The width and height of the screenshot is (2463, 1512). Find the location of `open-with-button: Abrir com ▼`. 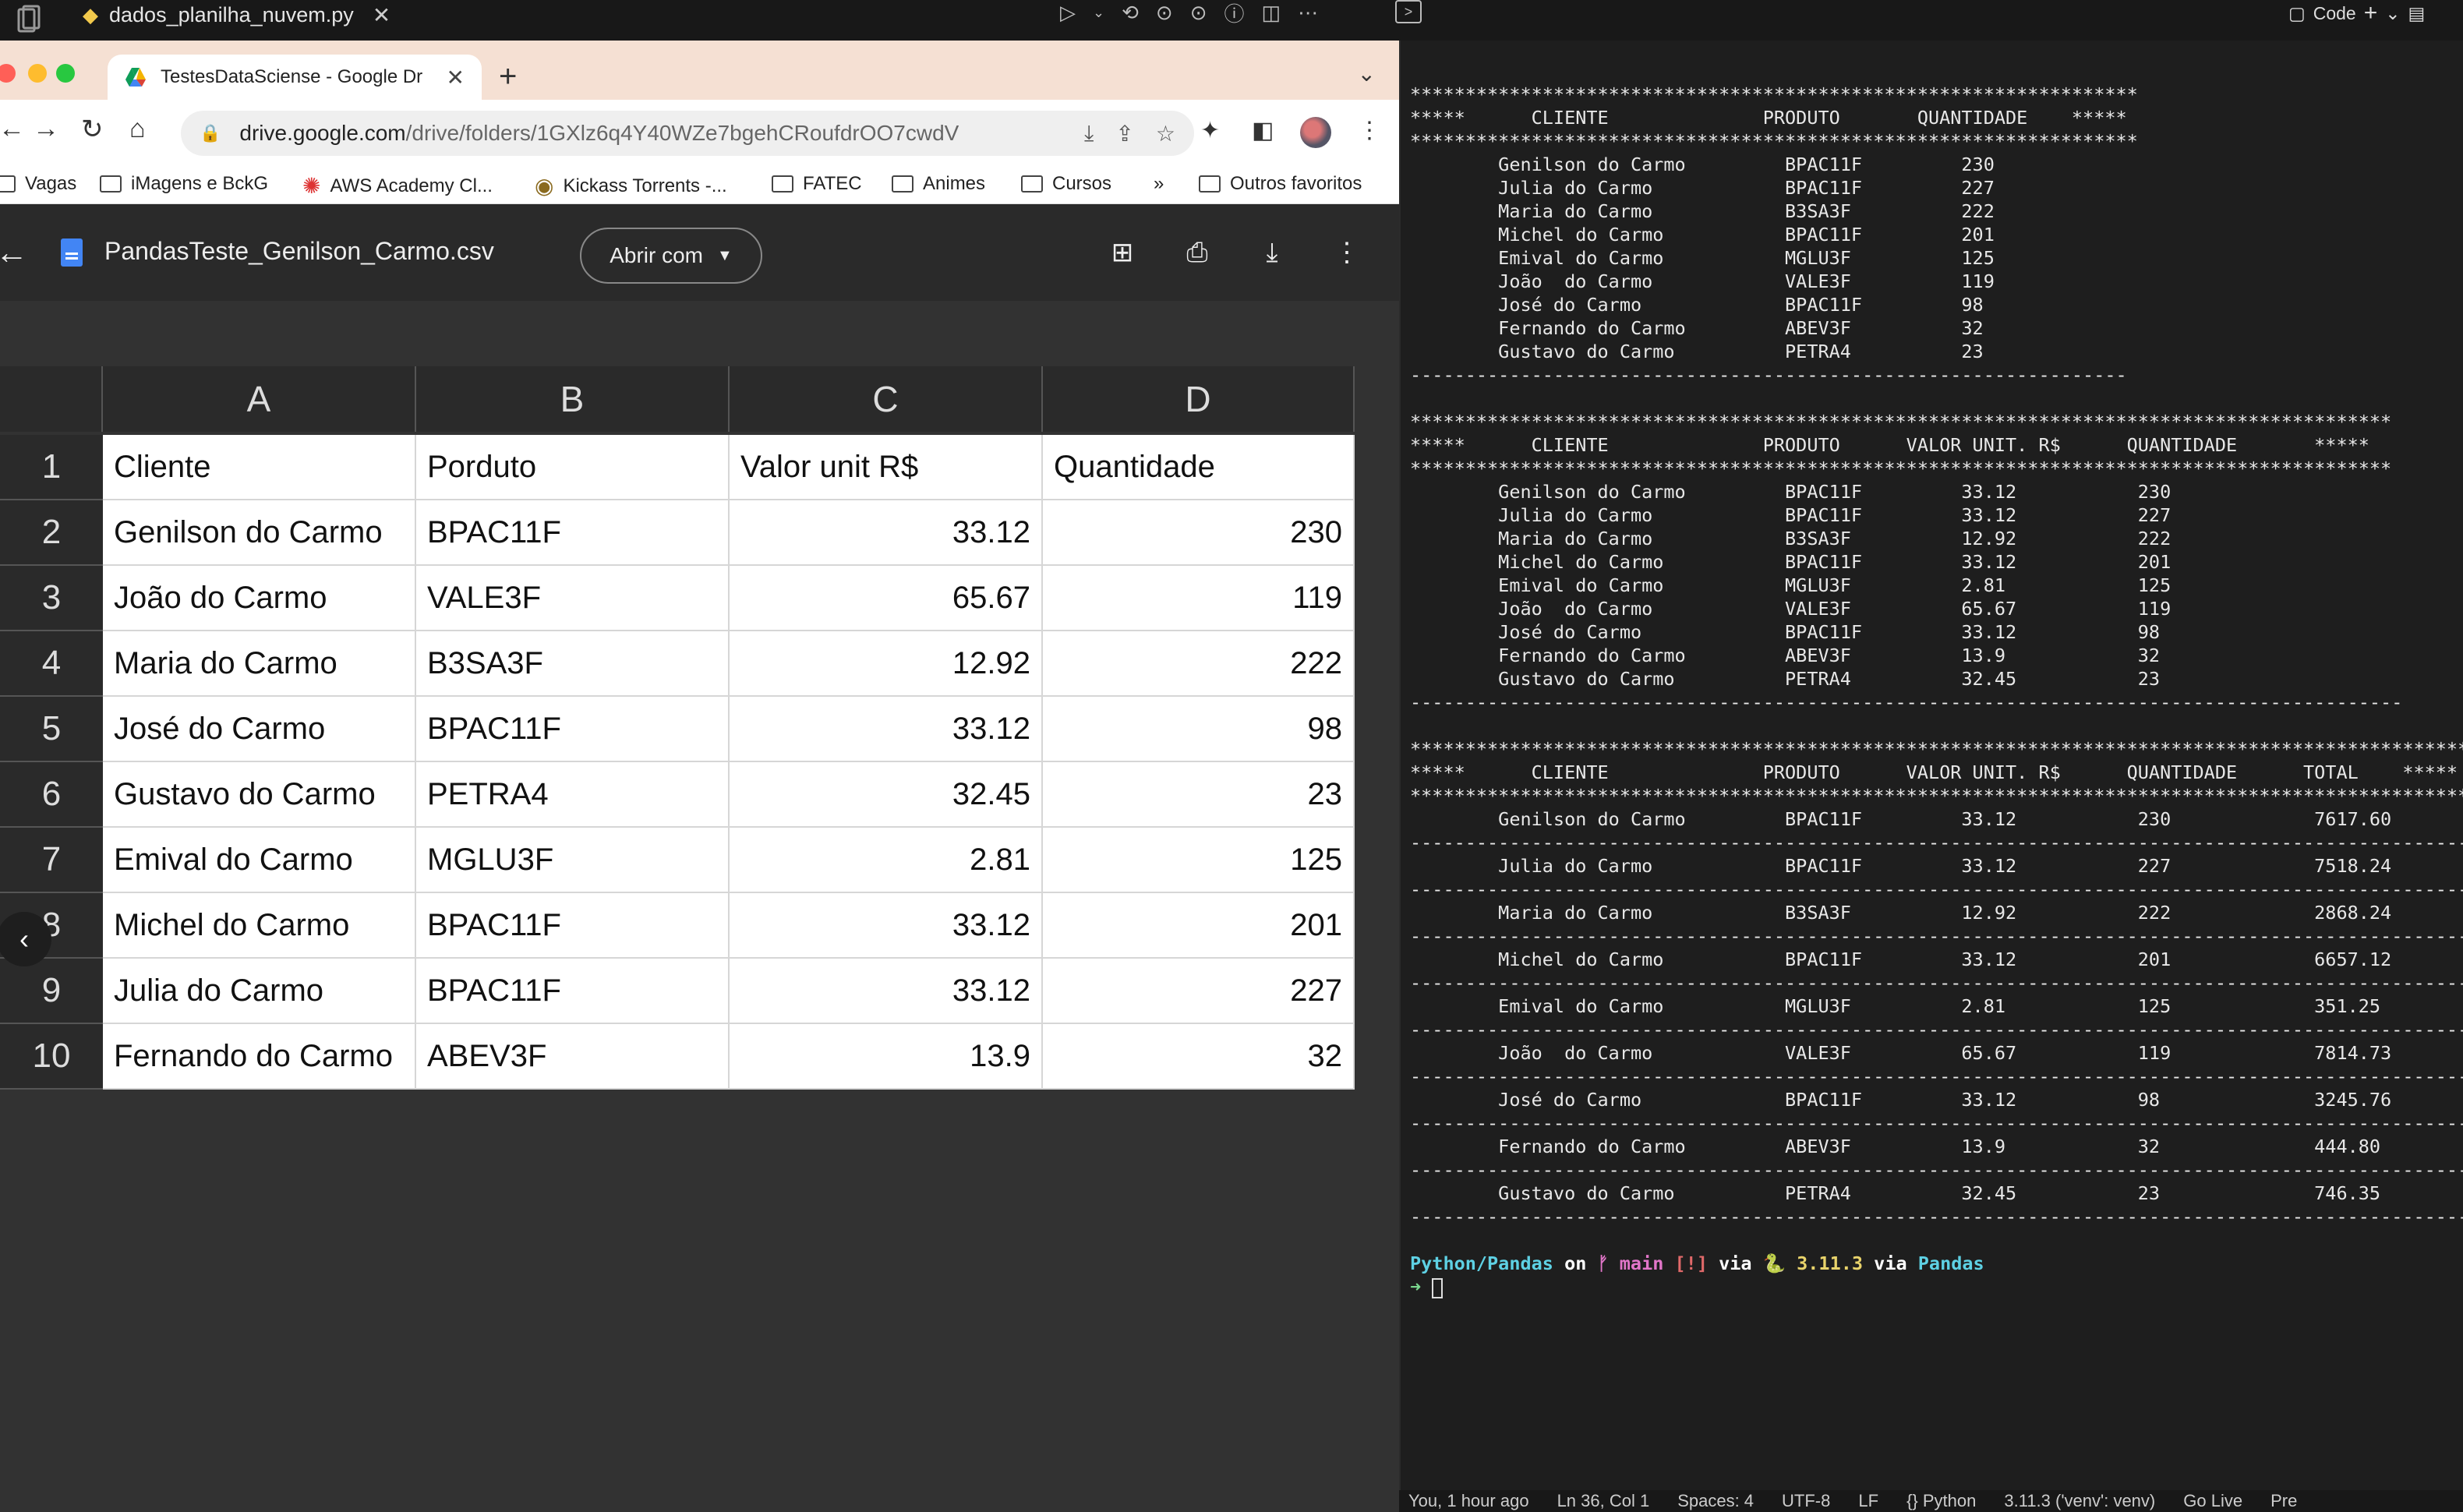

open-with-button: Abrir com ▼ is located at coordinates (671, 256).